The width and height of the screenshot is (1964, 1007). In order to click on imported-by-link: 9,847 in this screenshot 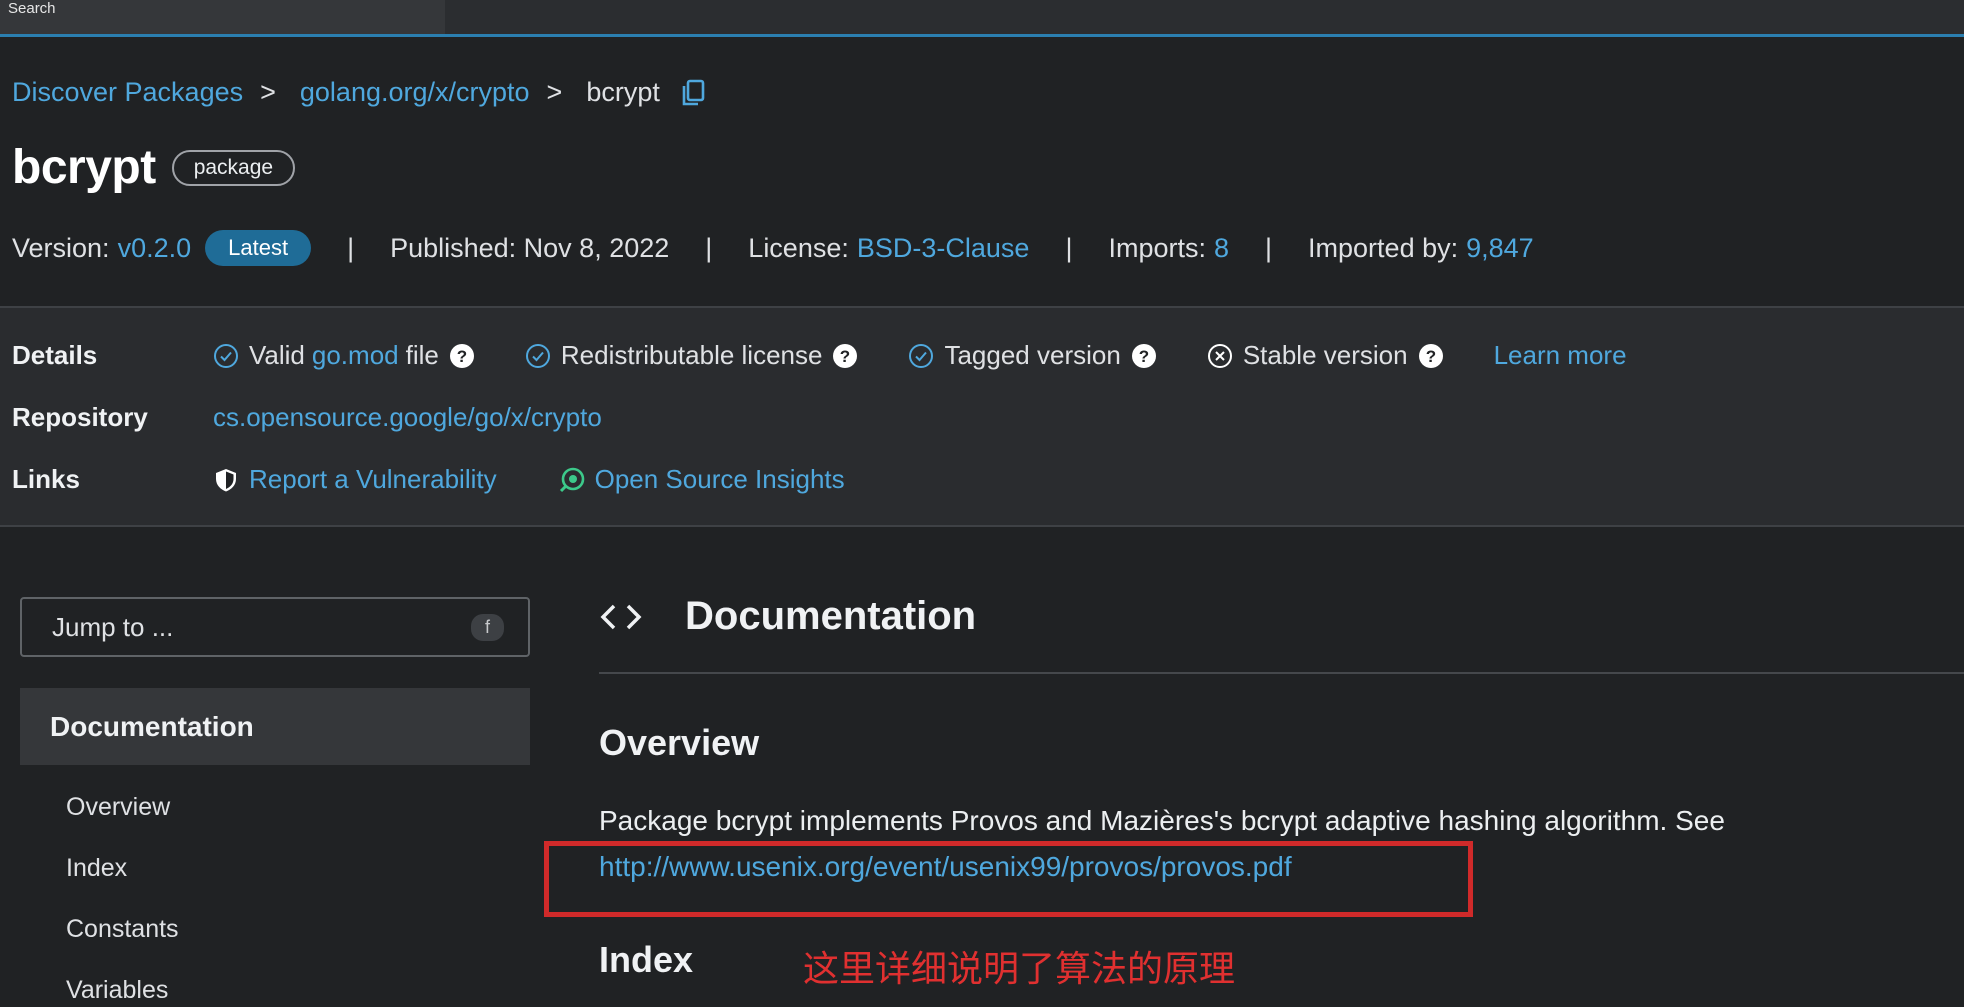, I will do `click(1500, 248)`.